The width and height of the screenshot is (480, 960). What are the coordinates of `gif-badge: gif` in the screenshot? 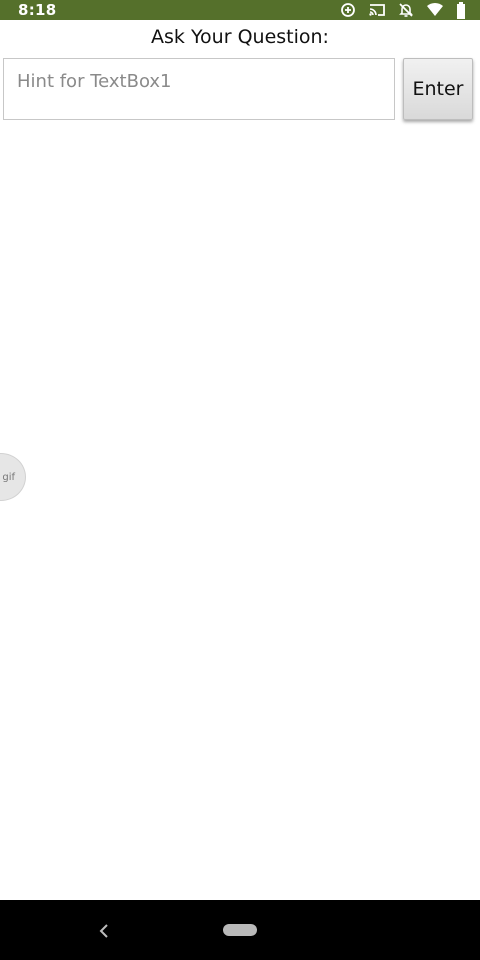 It's located at (13, 477).